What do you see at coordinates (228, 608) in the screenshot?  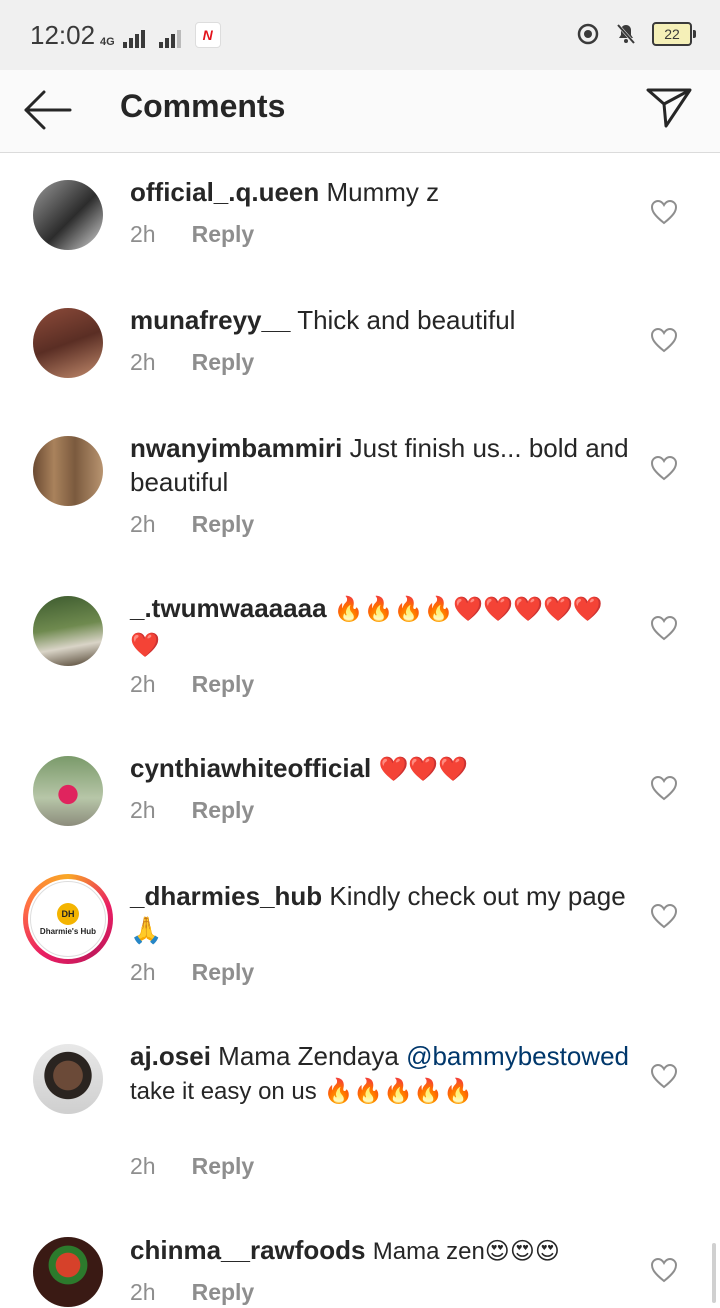 I see `comment-username: _.twumwaaaaaa` at bounding box center [228, 608].